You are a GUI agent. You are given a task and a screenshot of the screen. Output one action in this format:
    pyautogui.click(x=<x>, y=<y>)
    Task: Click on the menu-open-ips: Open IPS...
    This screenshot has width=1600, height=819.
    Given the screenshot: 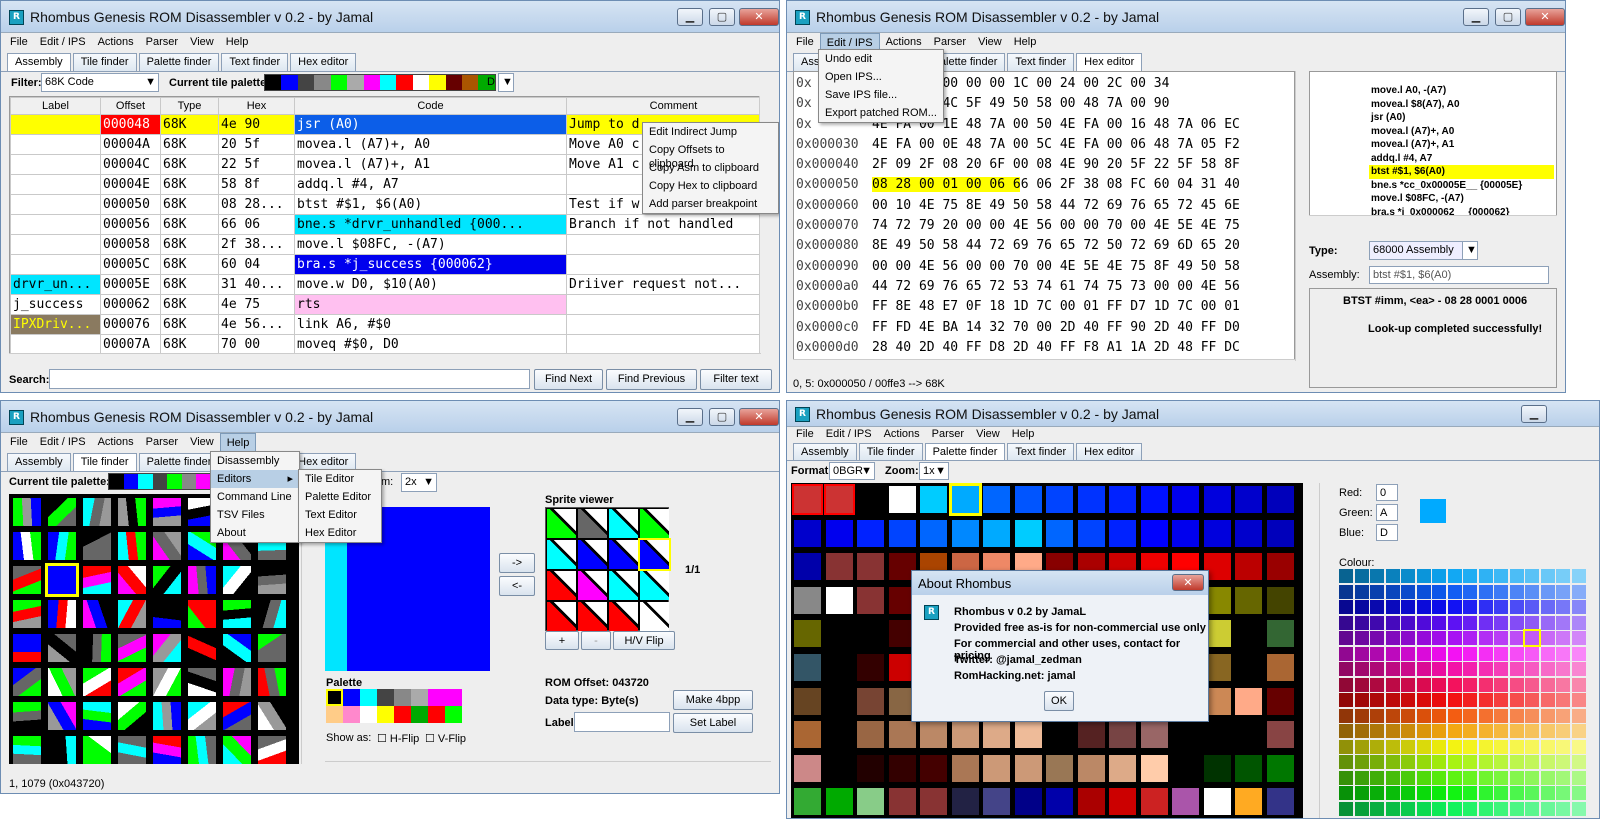 What is the action you would take?
    pyautogui.click(x=881, y=77)
    